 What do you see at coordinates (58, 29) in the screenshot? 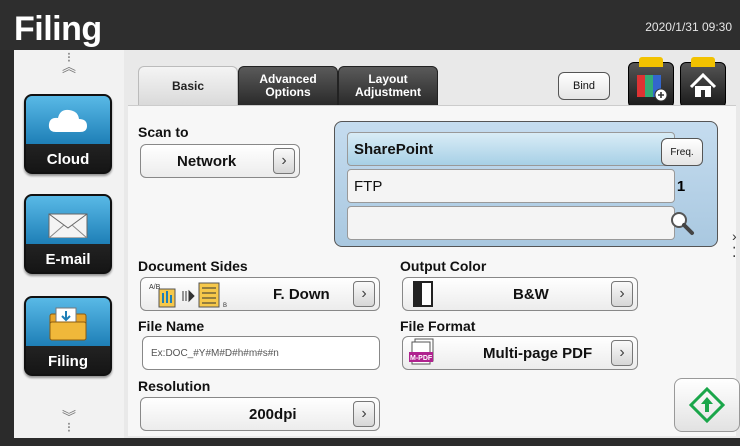
I see `app-title: Filing` at bounding box center [58, 29].